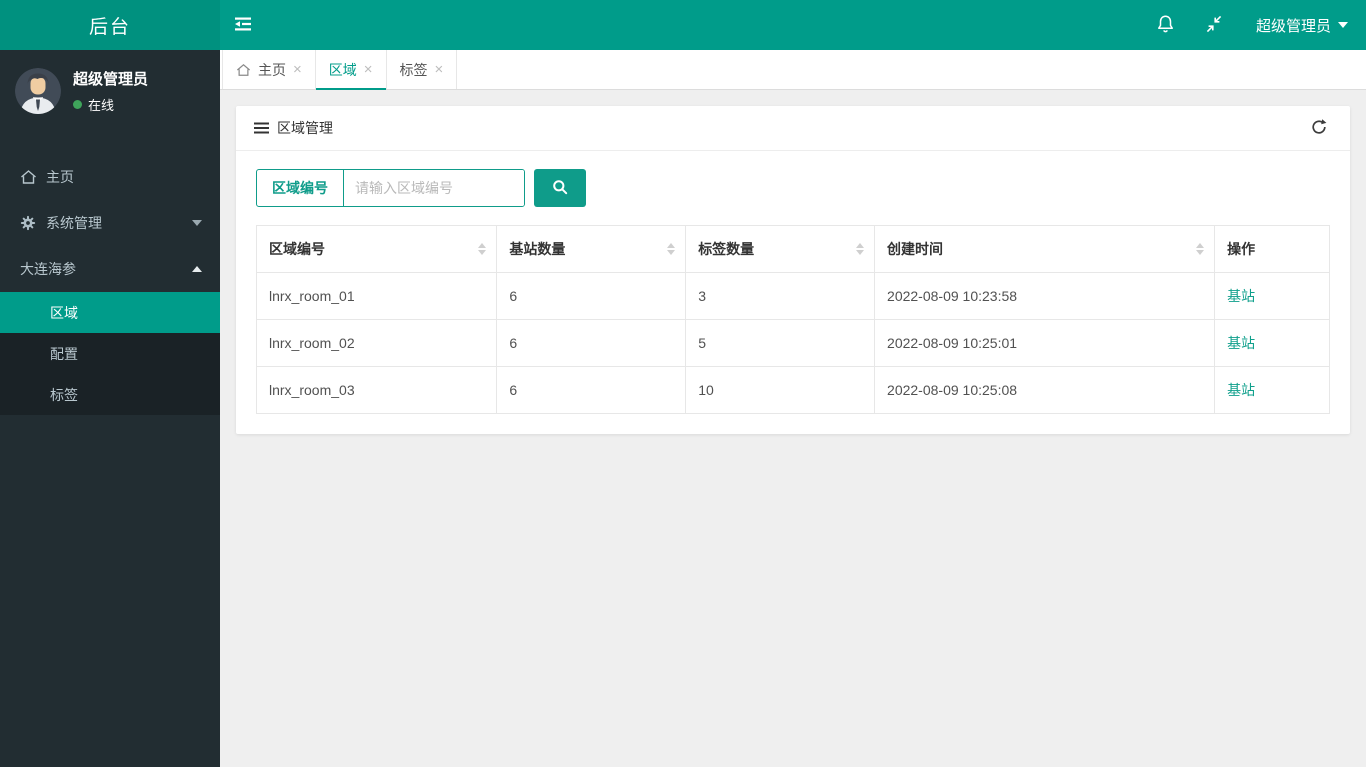  Describe the element at coordinates (60, 177) in the screenshot. I see `sidebar-item-label: 主页` at that location.